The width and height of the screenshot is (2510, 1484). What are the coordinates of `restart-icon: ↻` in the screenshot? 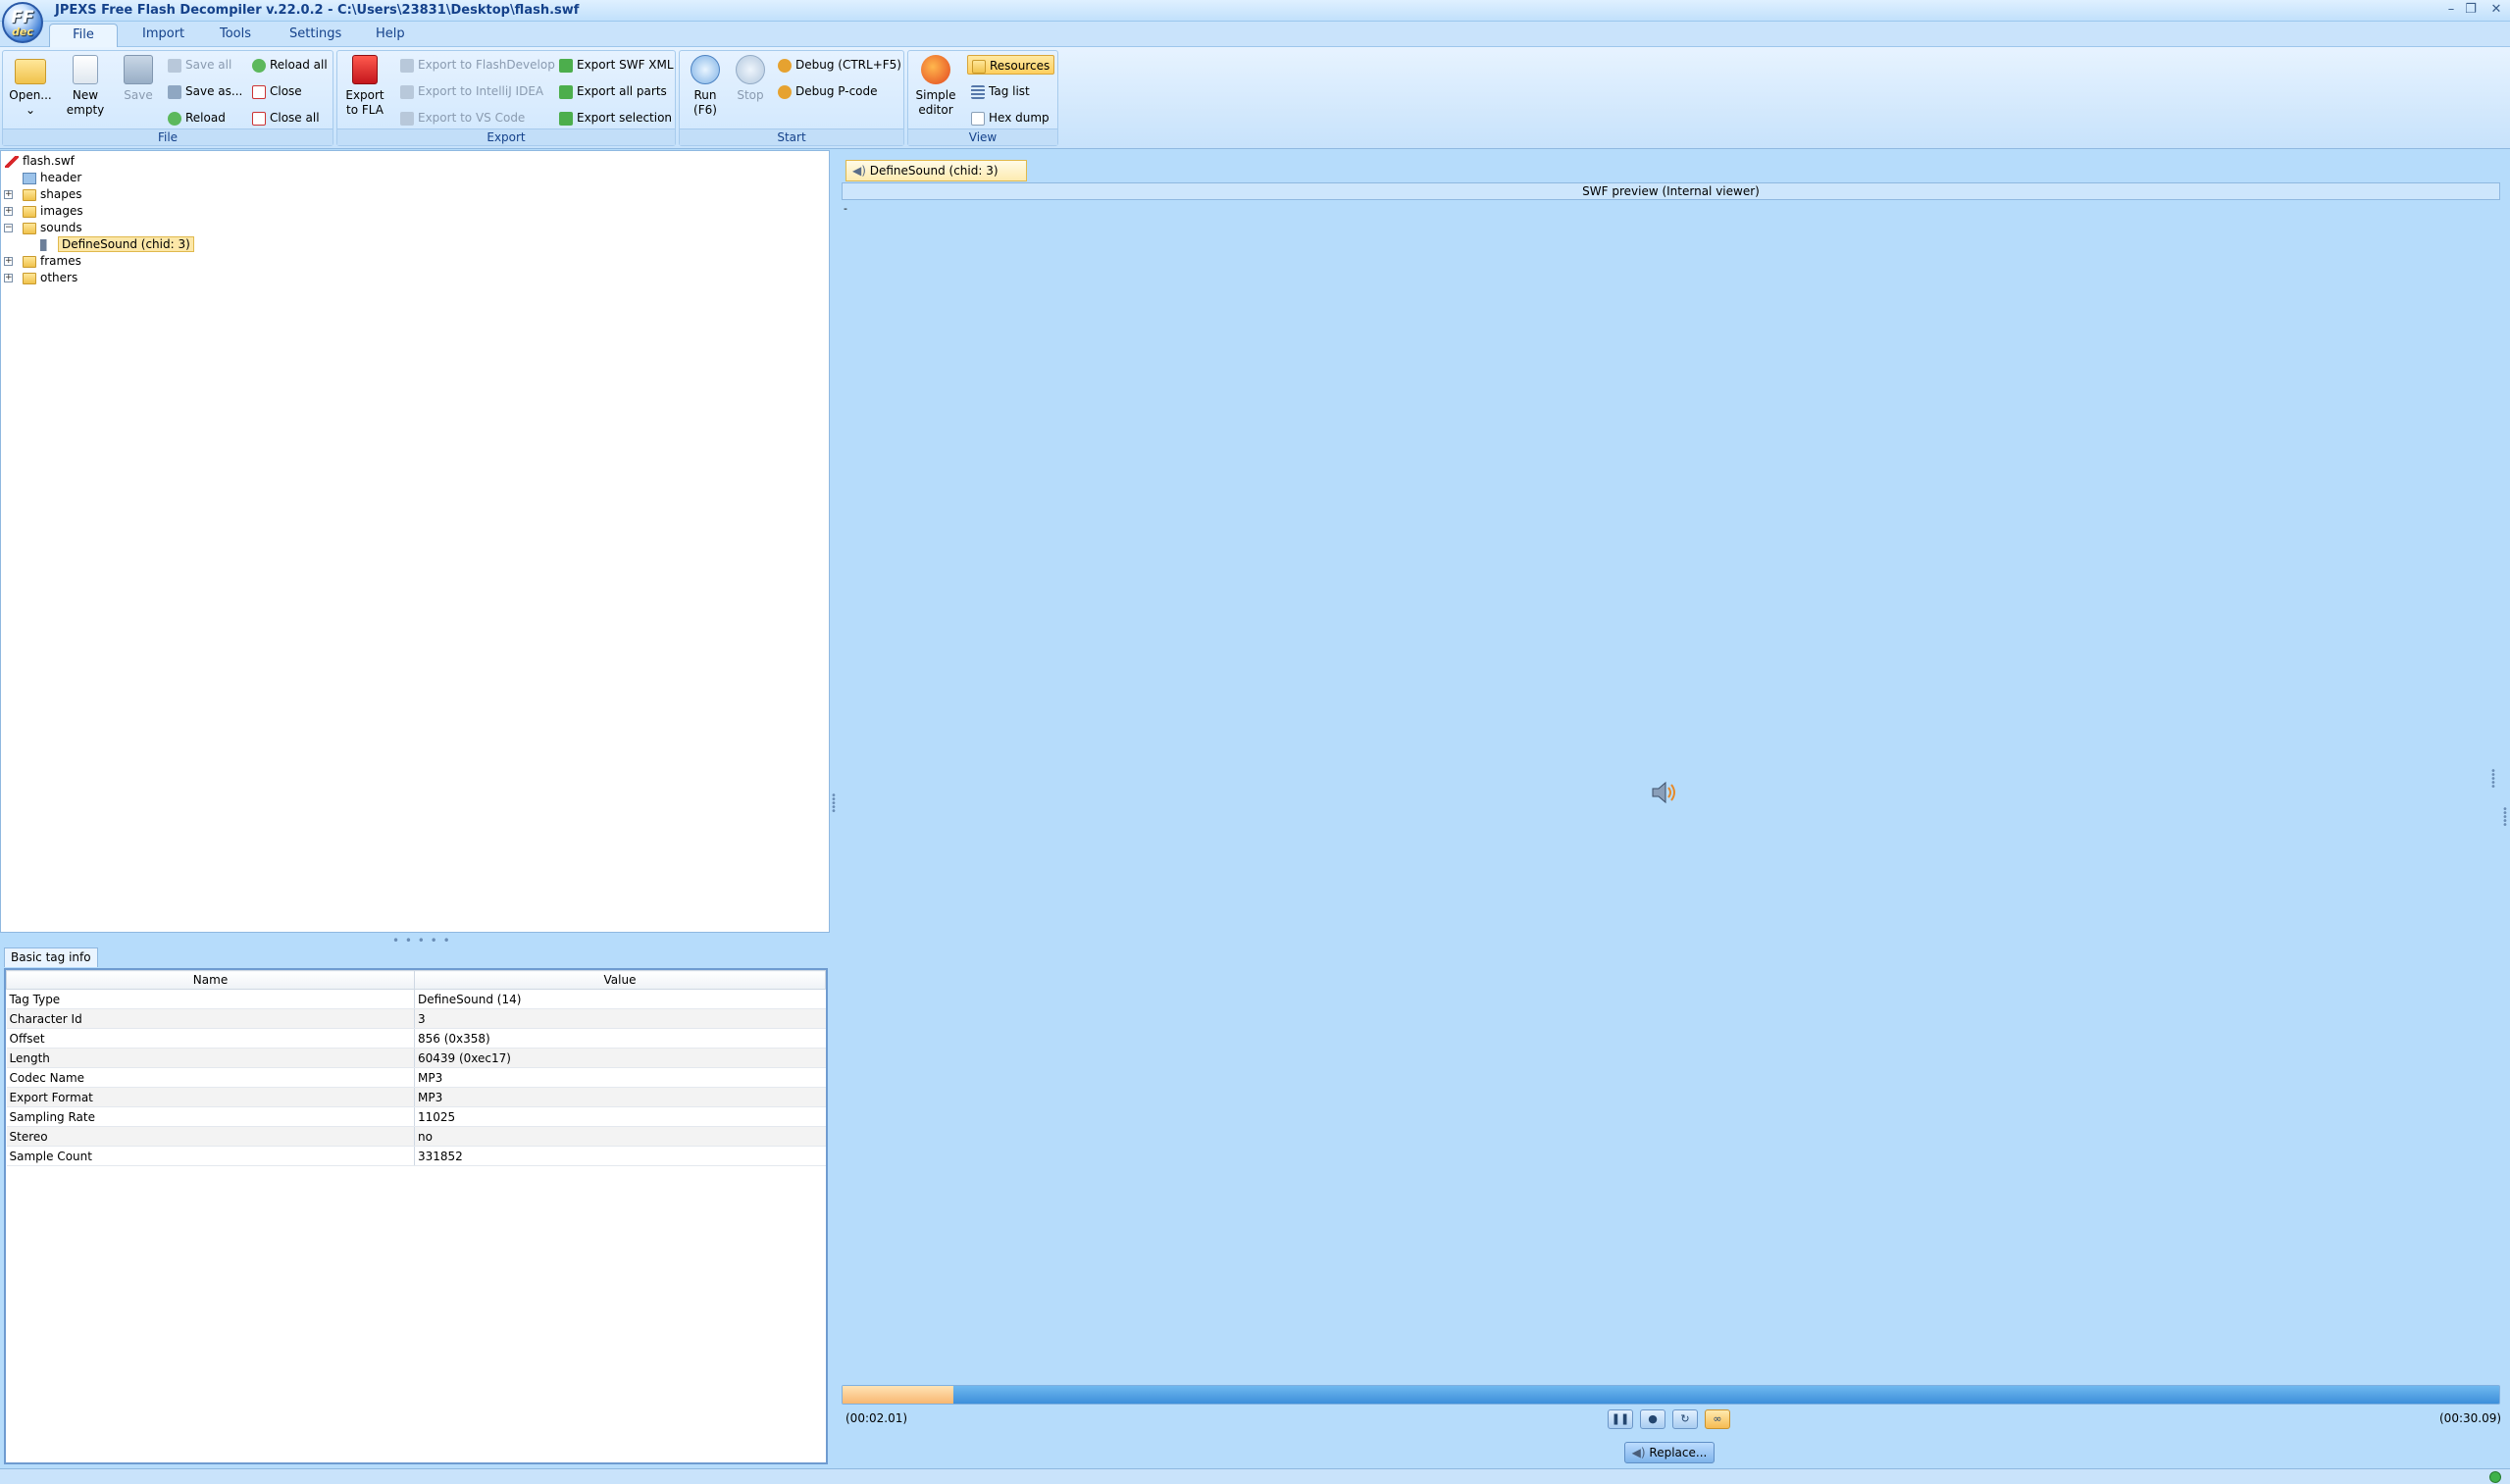 It's located at (1685, 1418).